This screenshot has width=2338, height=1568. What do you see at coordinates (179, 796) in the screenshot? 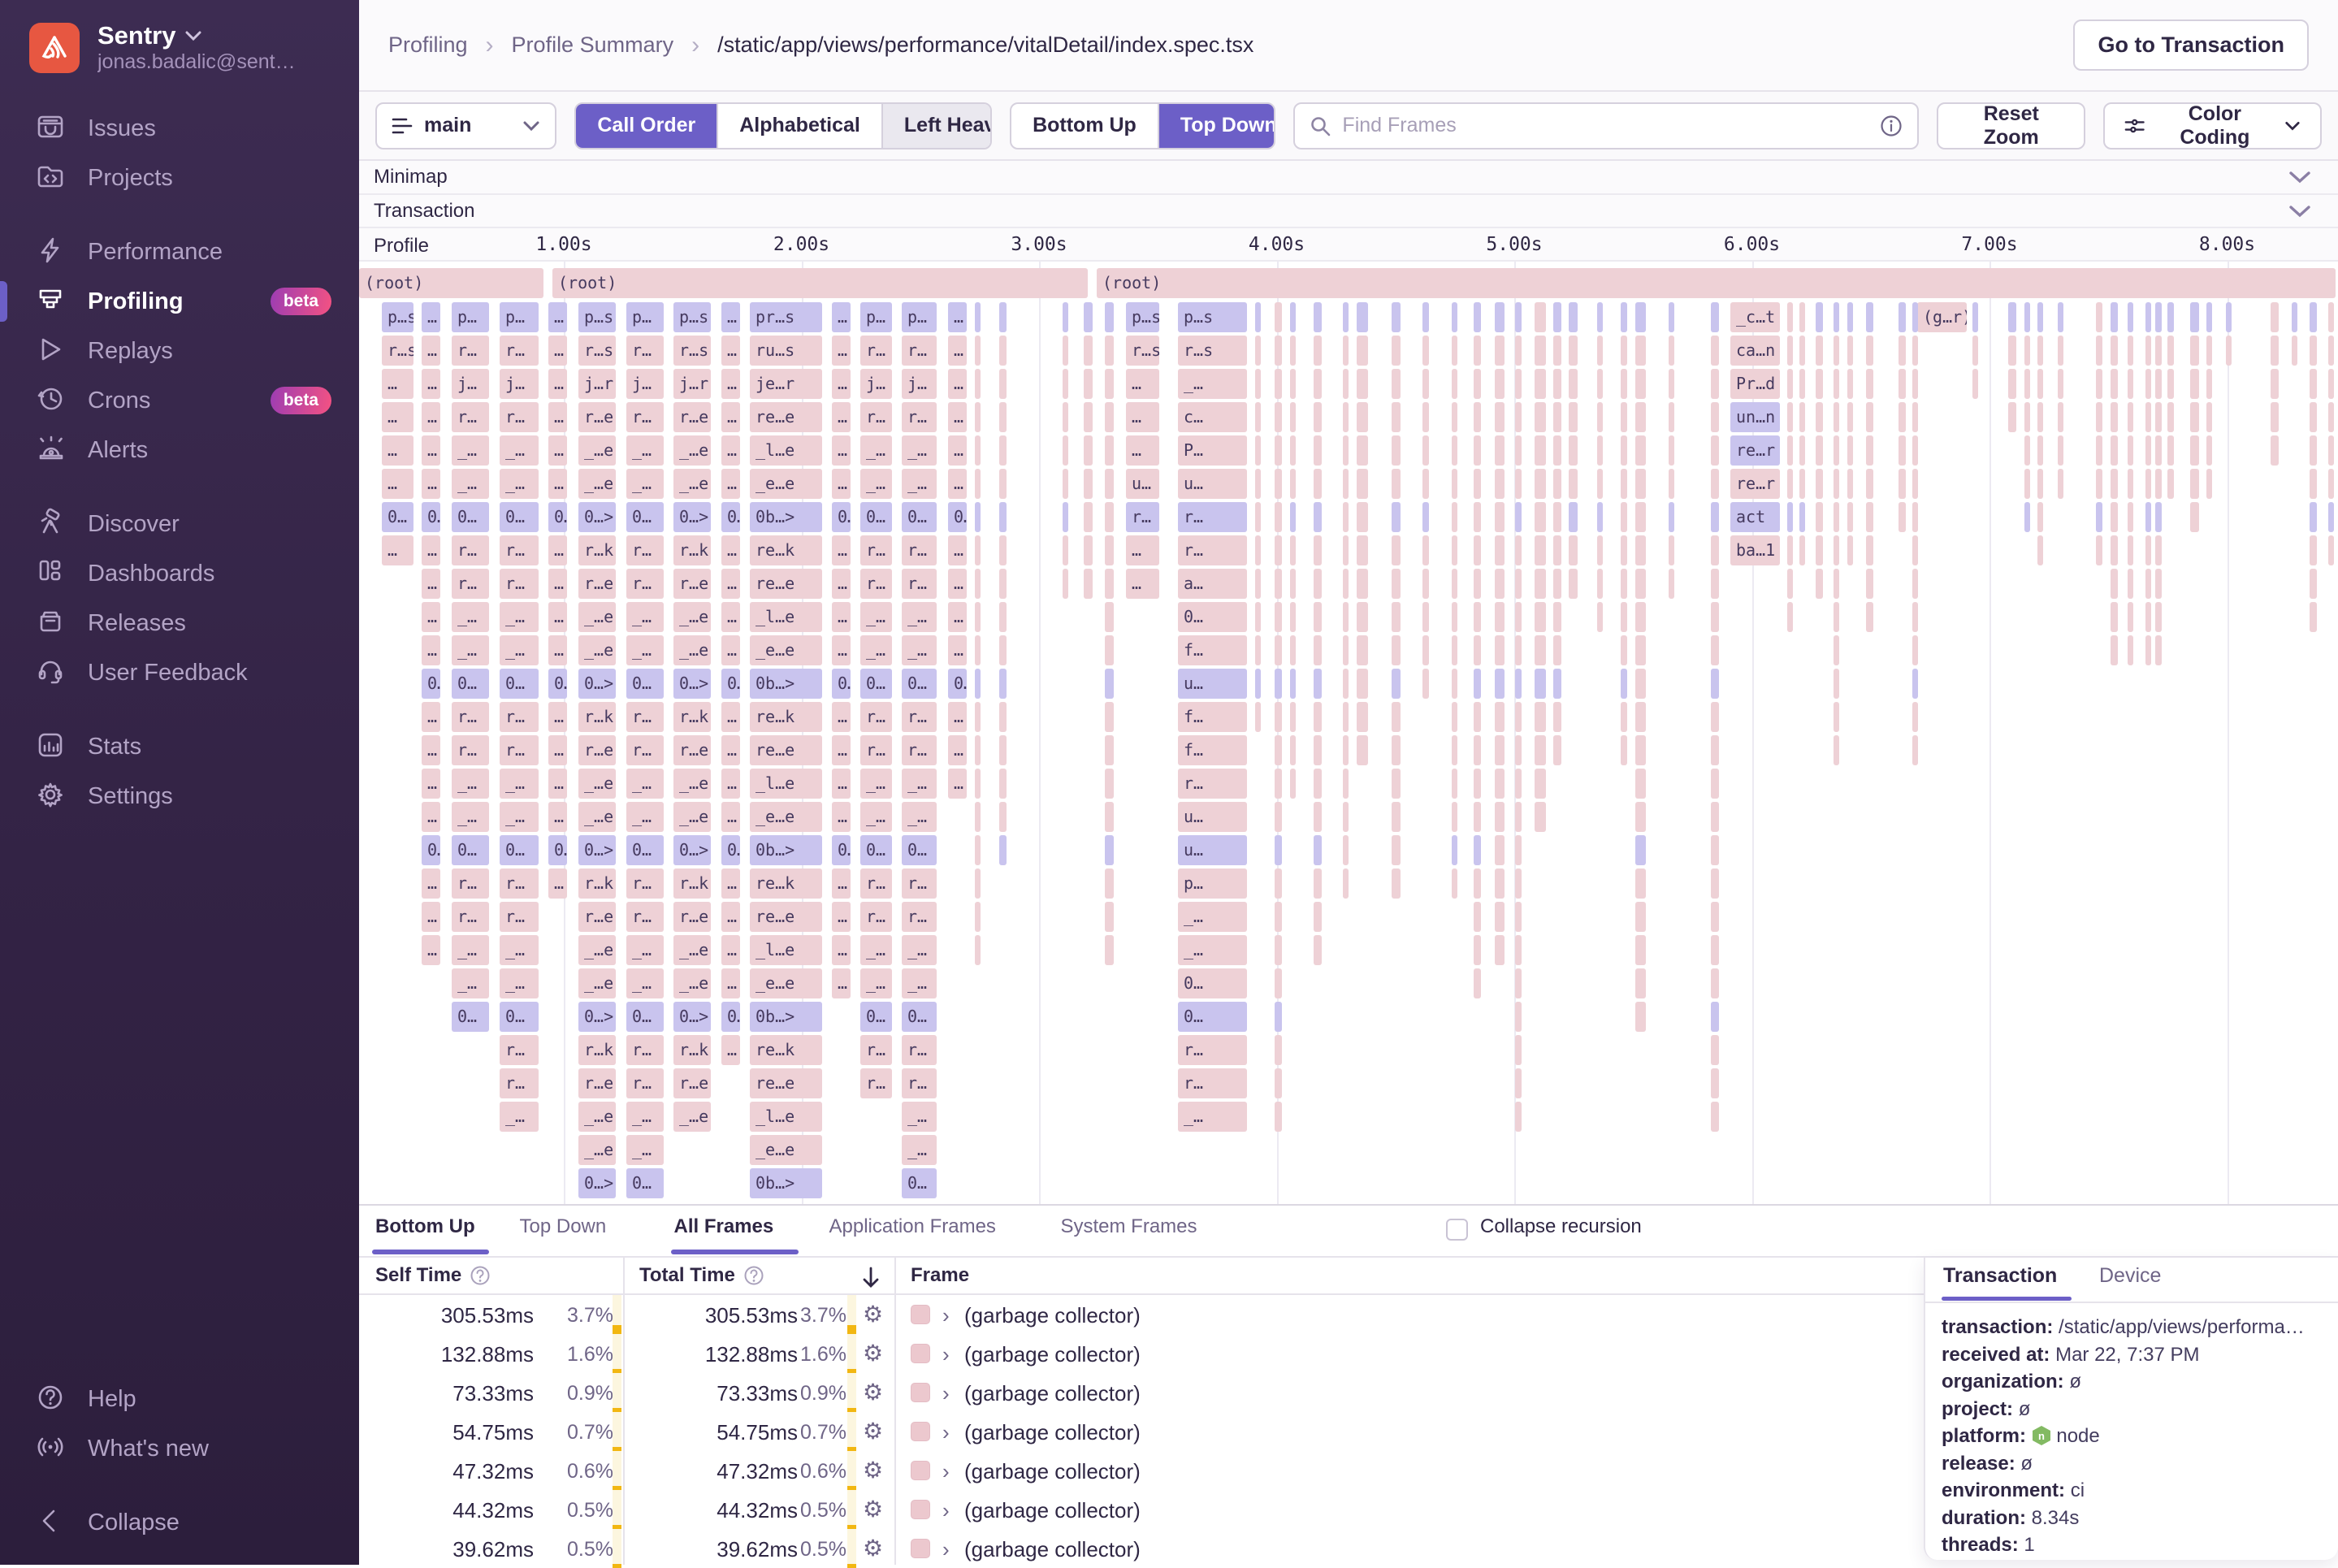
I see `sidebar-item-settings: Settings` at bounding box center [179, 796].